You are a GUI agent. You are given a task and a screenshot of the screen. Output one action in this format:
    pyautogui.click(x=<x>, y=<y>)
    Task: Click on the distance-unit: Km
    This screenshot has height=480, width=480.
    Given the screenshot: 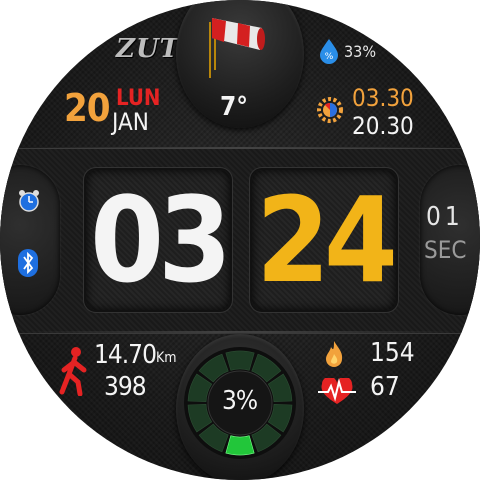 What is the action you would take?
    pyautogui.click(x=166, y=358)
    